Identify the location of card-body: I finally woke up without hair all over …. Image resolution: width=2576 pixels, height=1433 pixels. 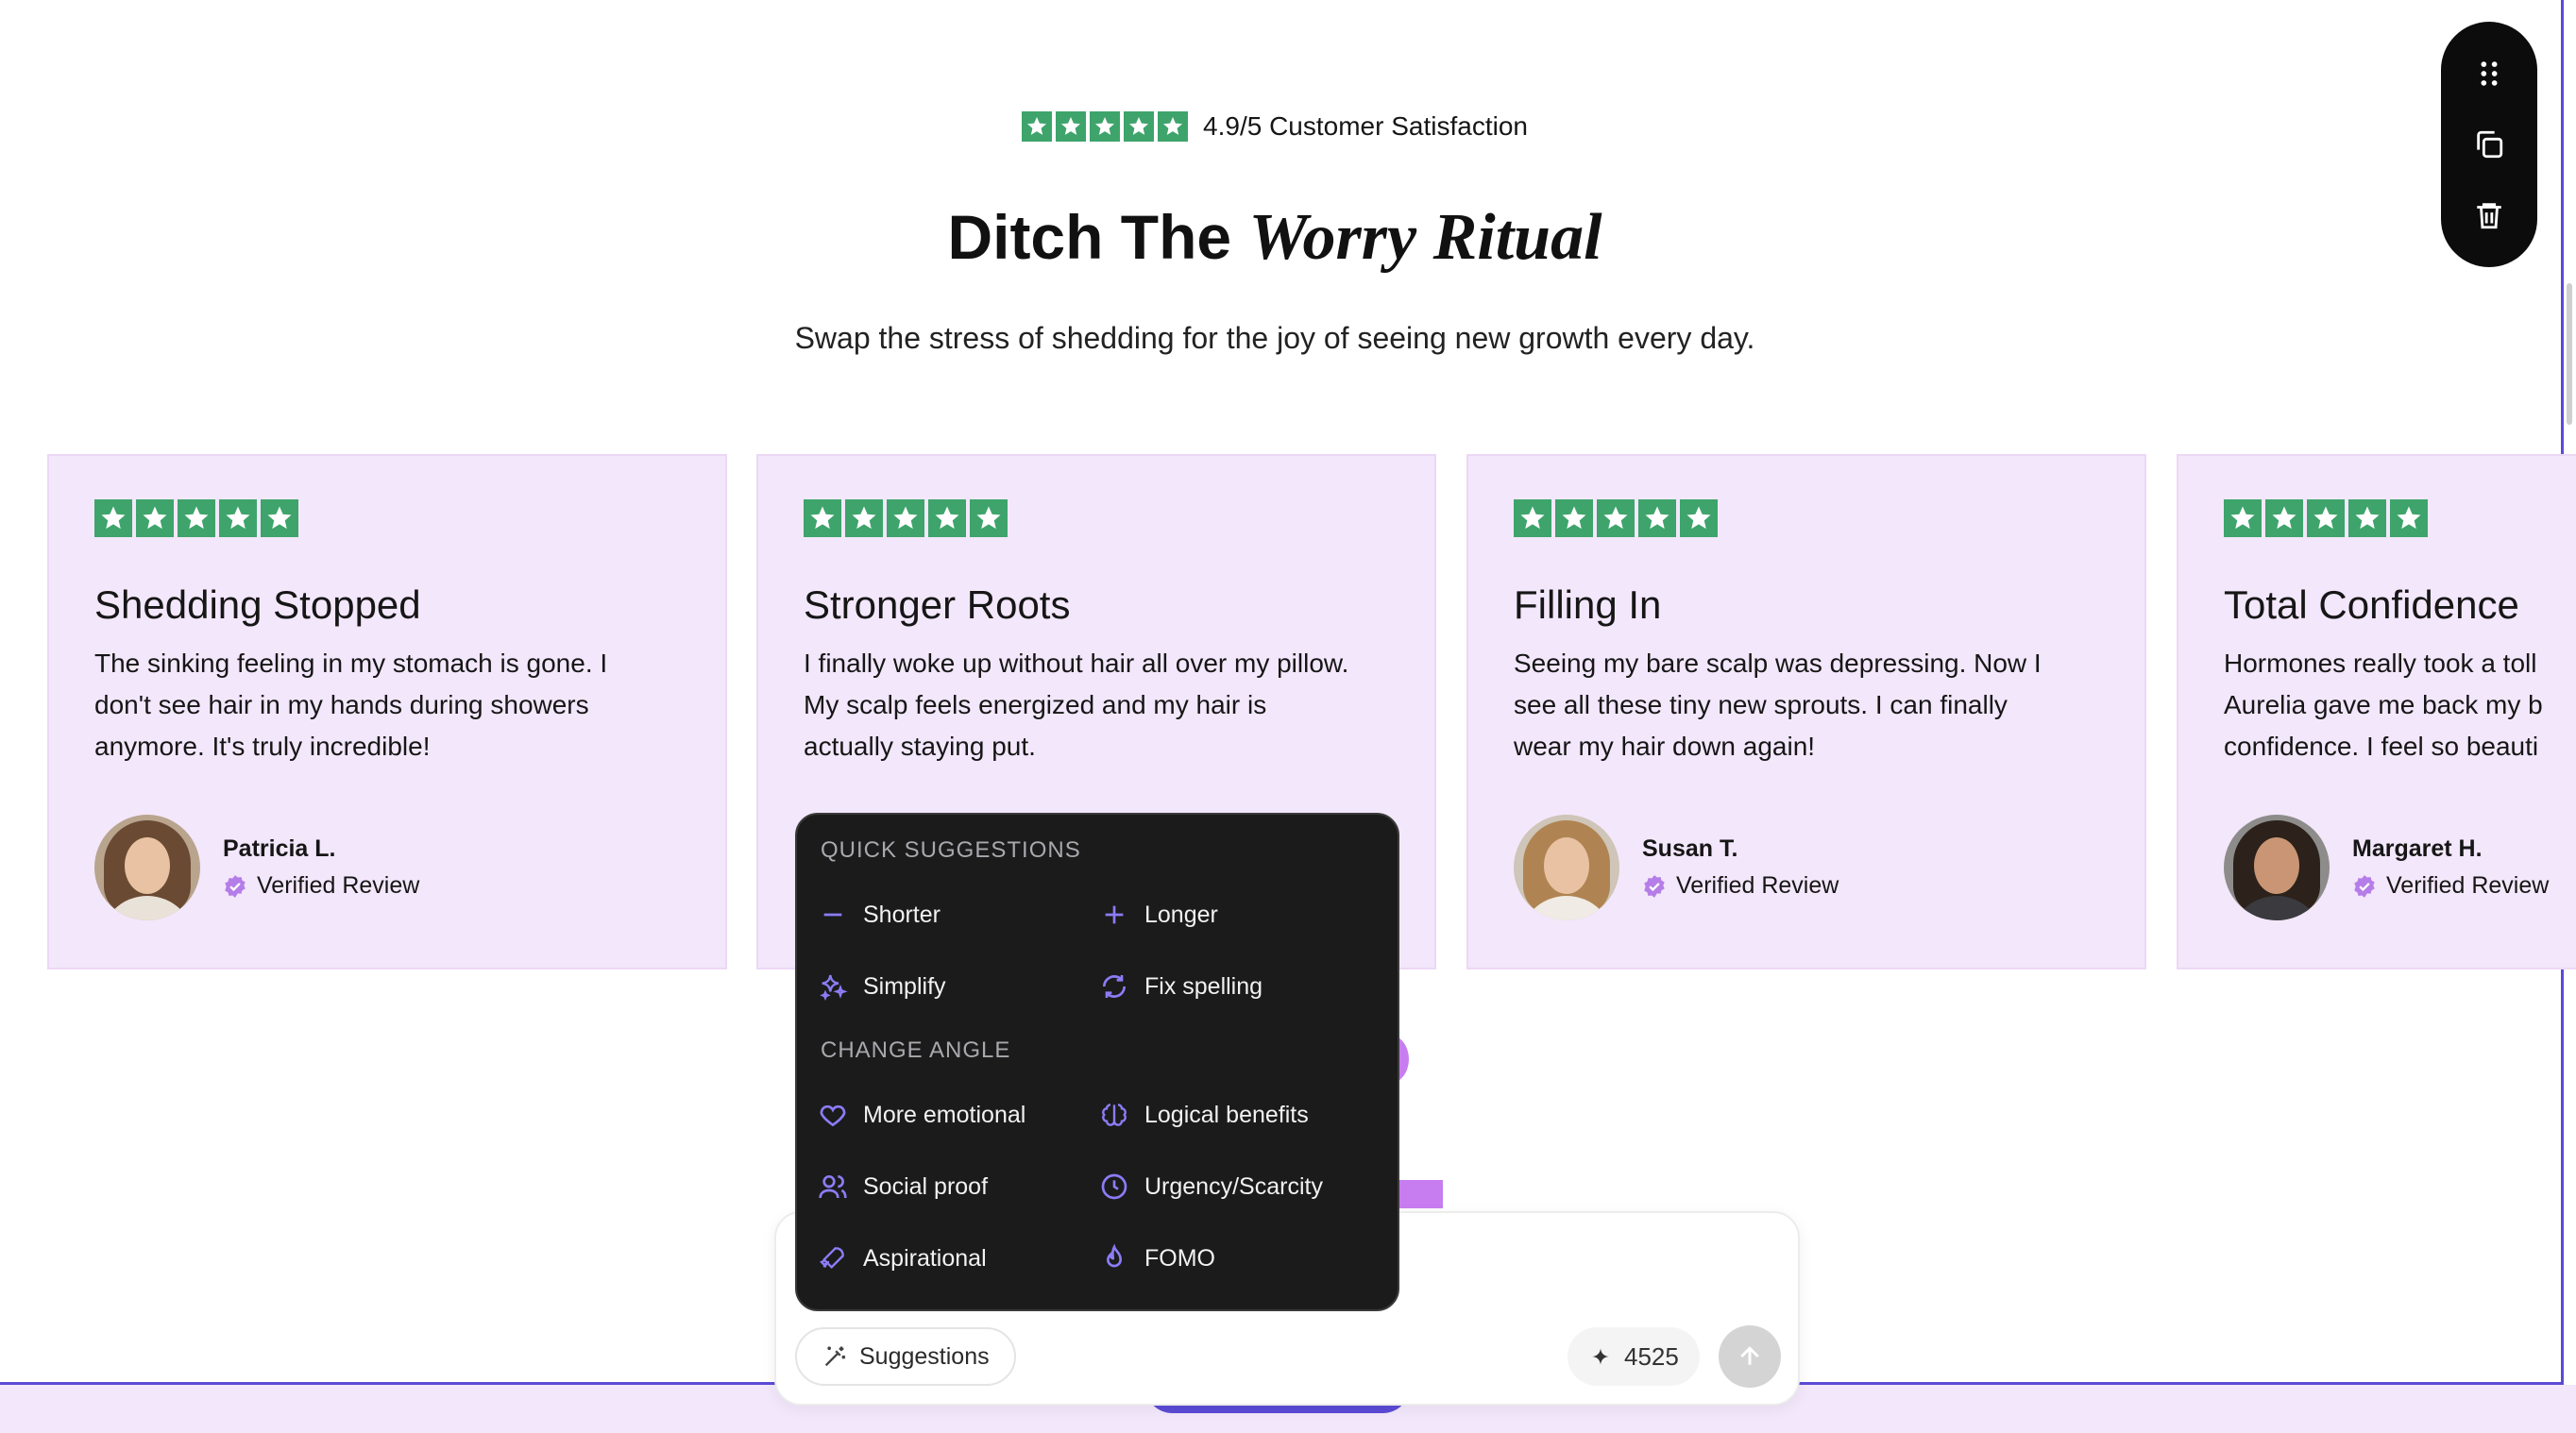
(1098, 705).